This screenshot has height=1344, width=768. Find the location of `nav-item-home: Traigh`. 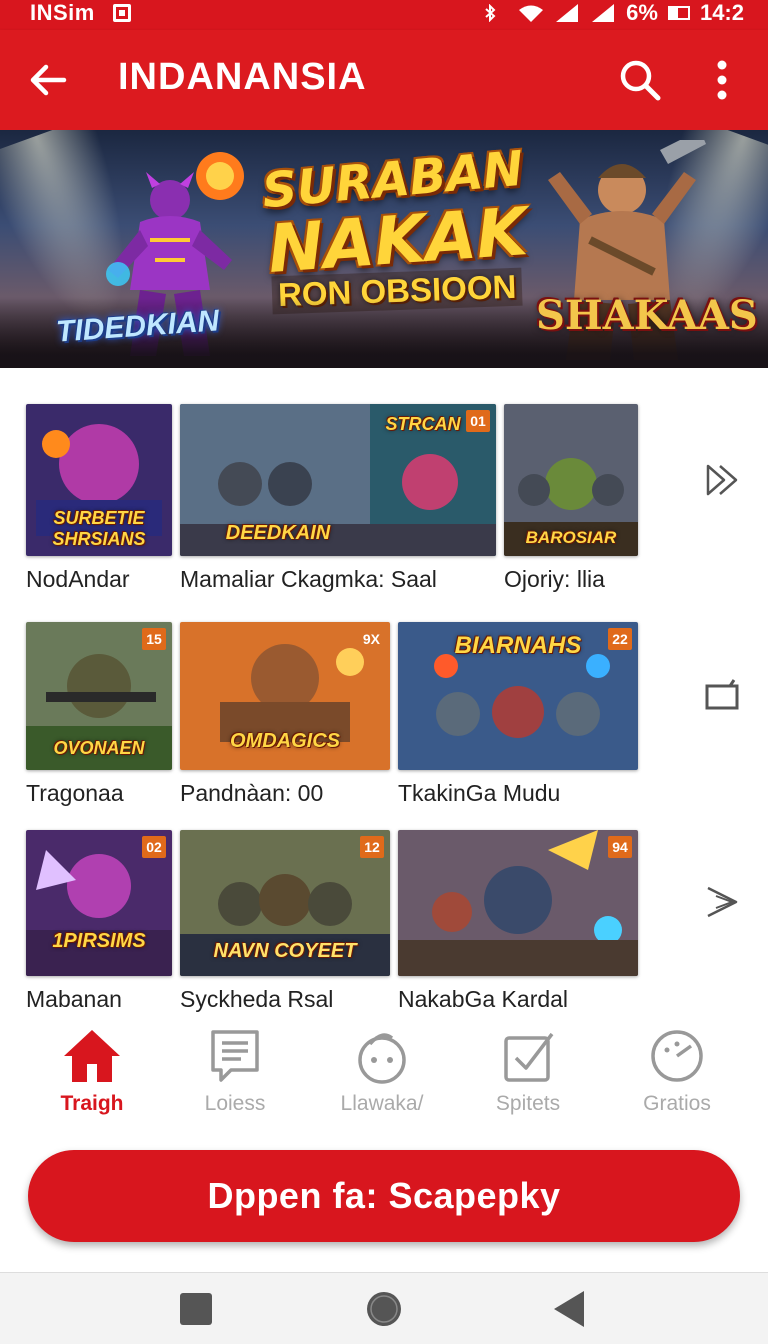

nav-item-home: Traigh is located at coordinates (92, 1077).